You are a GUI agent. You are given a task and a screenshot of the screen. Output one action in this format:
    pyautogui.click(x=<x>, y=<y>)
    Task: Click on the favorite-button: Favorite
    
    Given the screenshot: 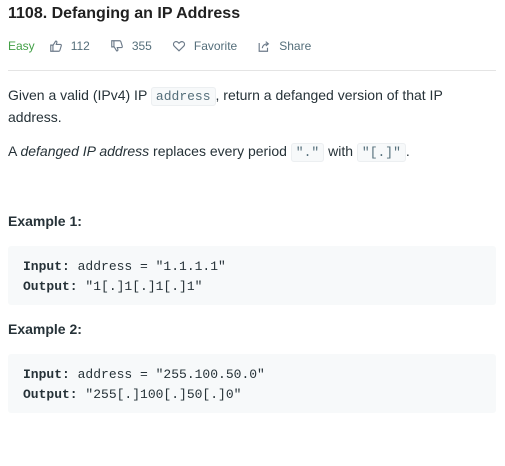 What is the action you would take?
    pyautogui.click(x=204, y=46)
    